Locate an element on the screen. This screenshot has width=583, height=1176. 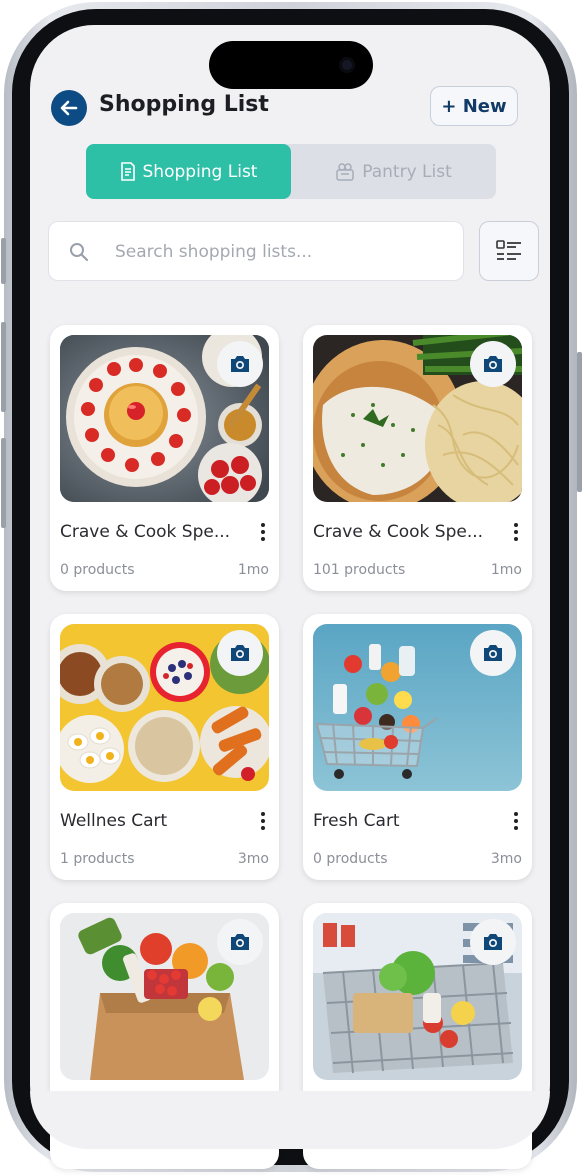
list-card: Wellnes Cart 1 products 3mo is located at coordinates (164, 747).